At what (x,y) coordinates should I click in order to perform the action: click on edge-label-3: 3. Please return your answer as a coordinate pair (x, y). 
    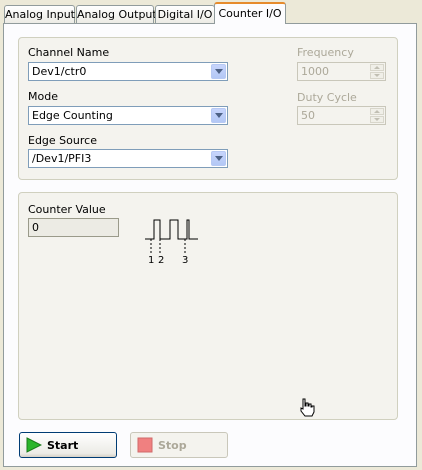
    Looking at the image, I should click on (185, 260).